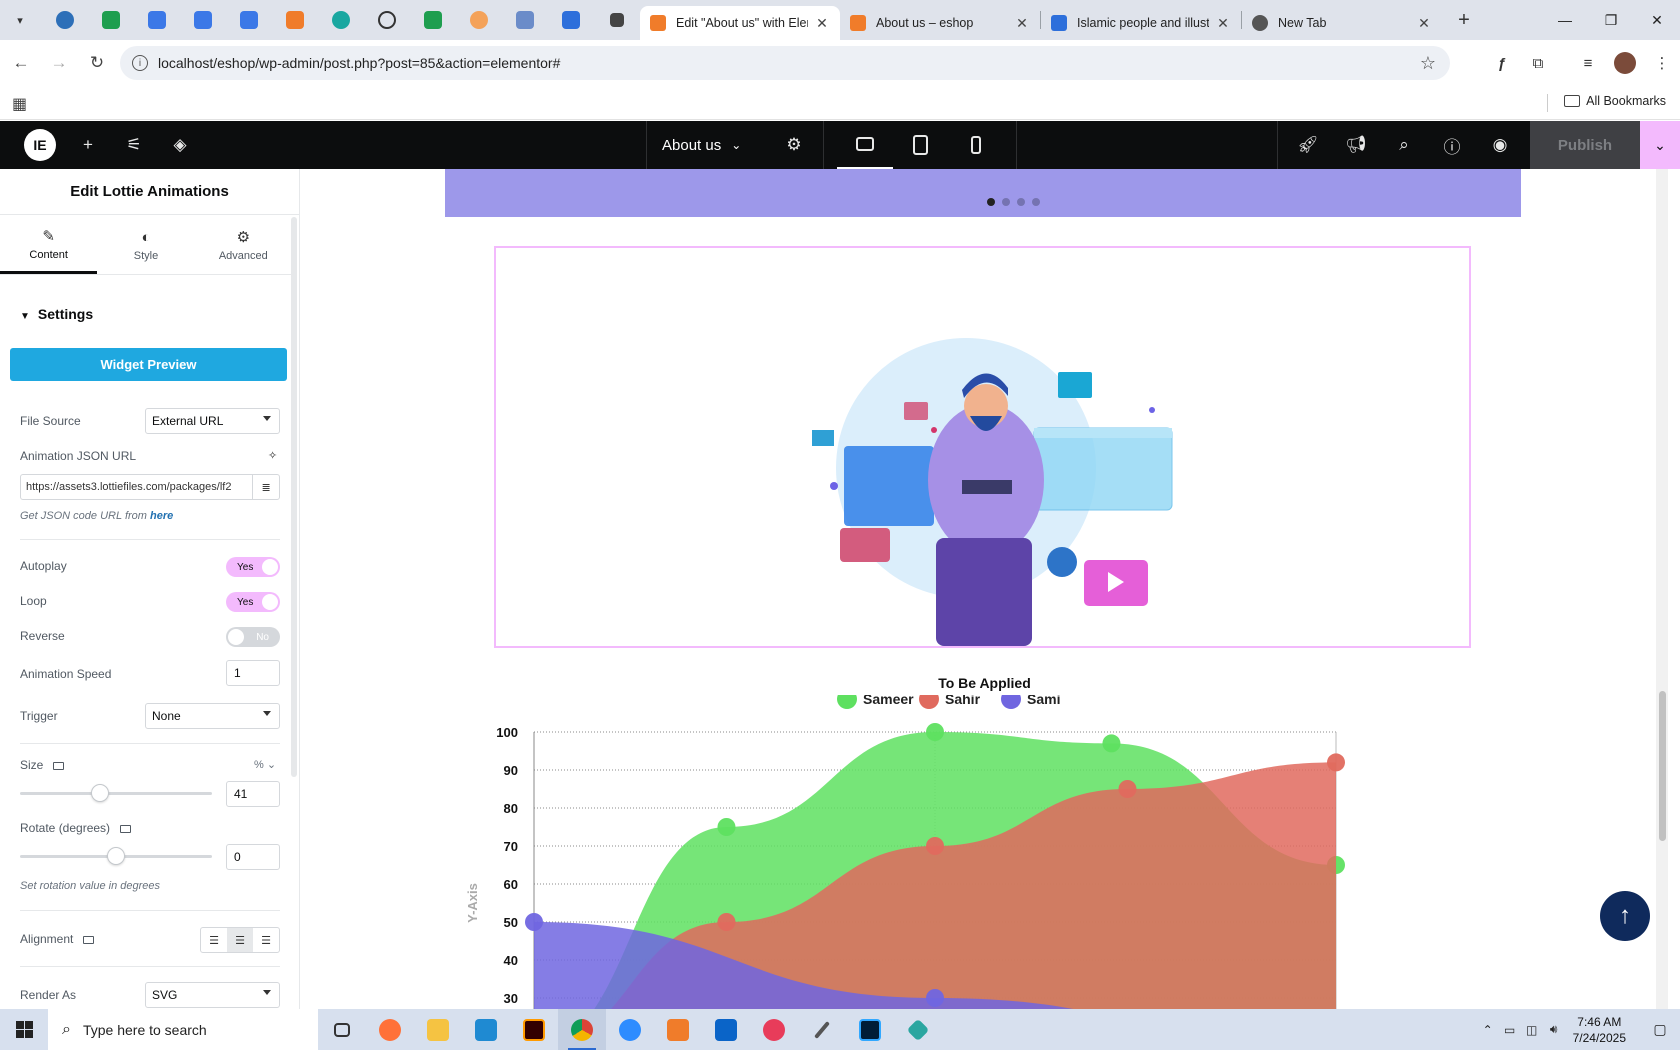 Image resolution: width=1680 pixels, height=1050 pixels. Describe the element at coordinates (387, 20) in the screenshot. I see `pinned-tab-openai` at that location.